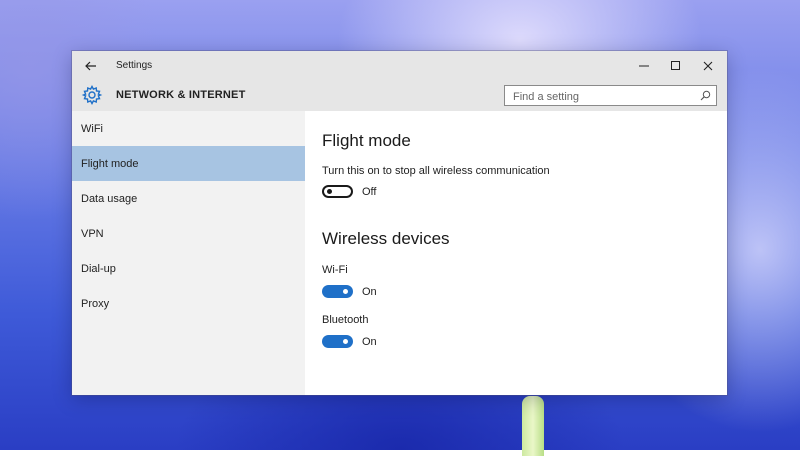  I want to click on wifi-state: On, so click(369, 292).